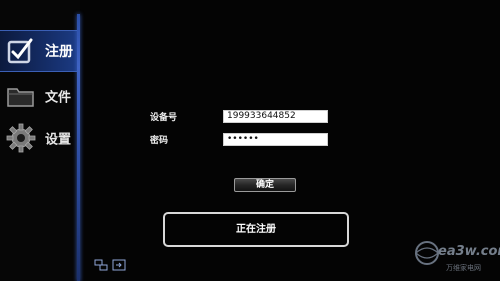 This screenshot has height=281, width=500. What do you see at coordinates (21, 138) in the screenshot?
I see `gear-icon` at bounding box center [21, 138].